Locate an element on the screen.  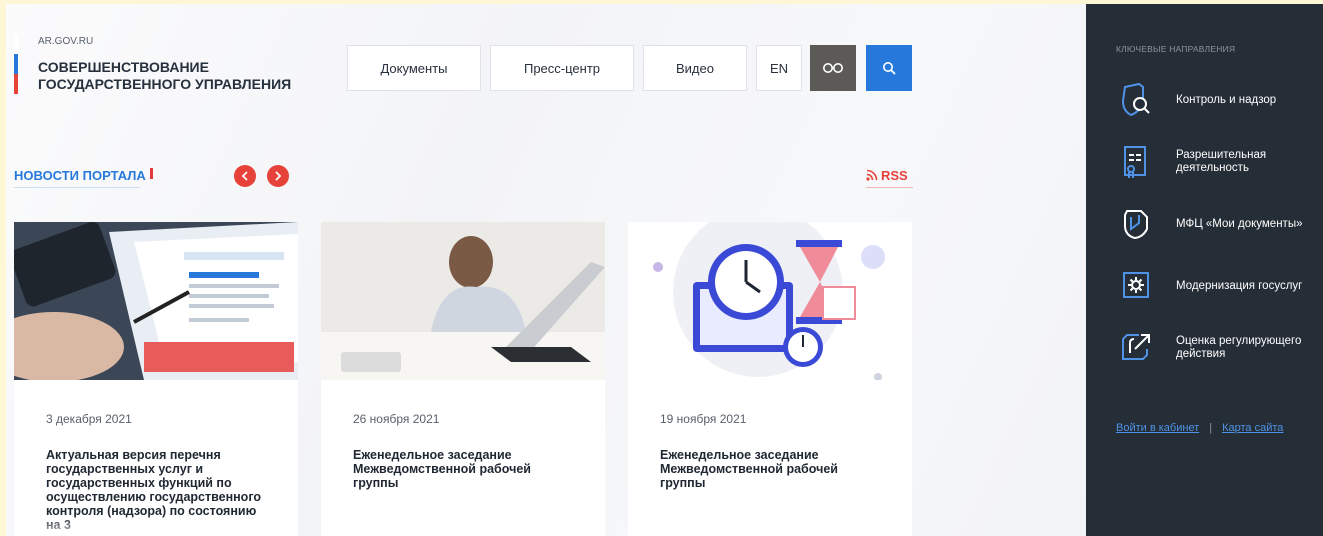
rss-label: RSS is located at coordinates (894, 175).